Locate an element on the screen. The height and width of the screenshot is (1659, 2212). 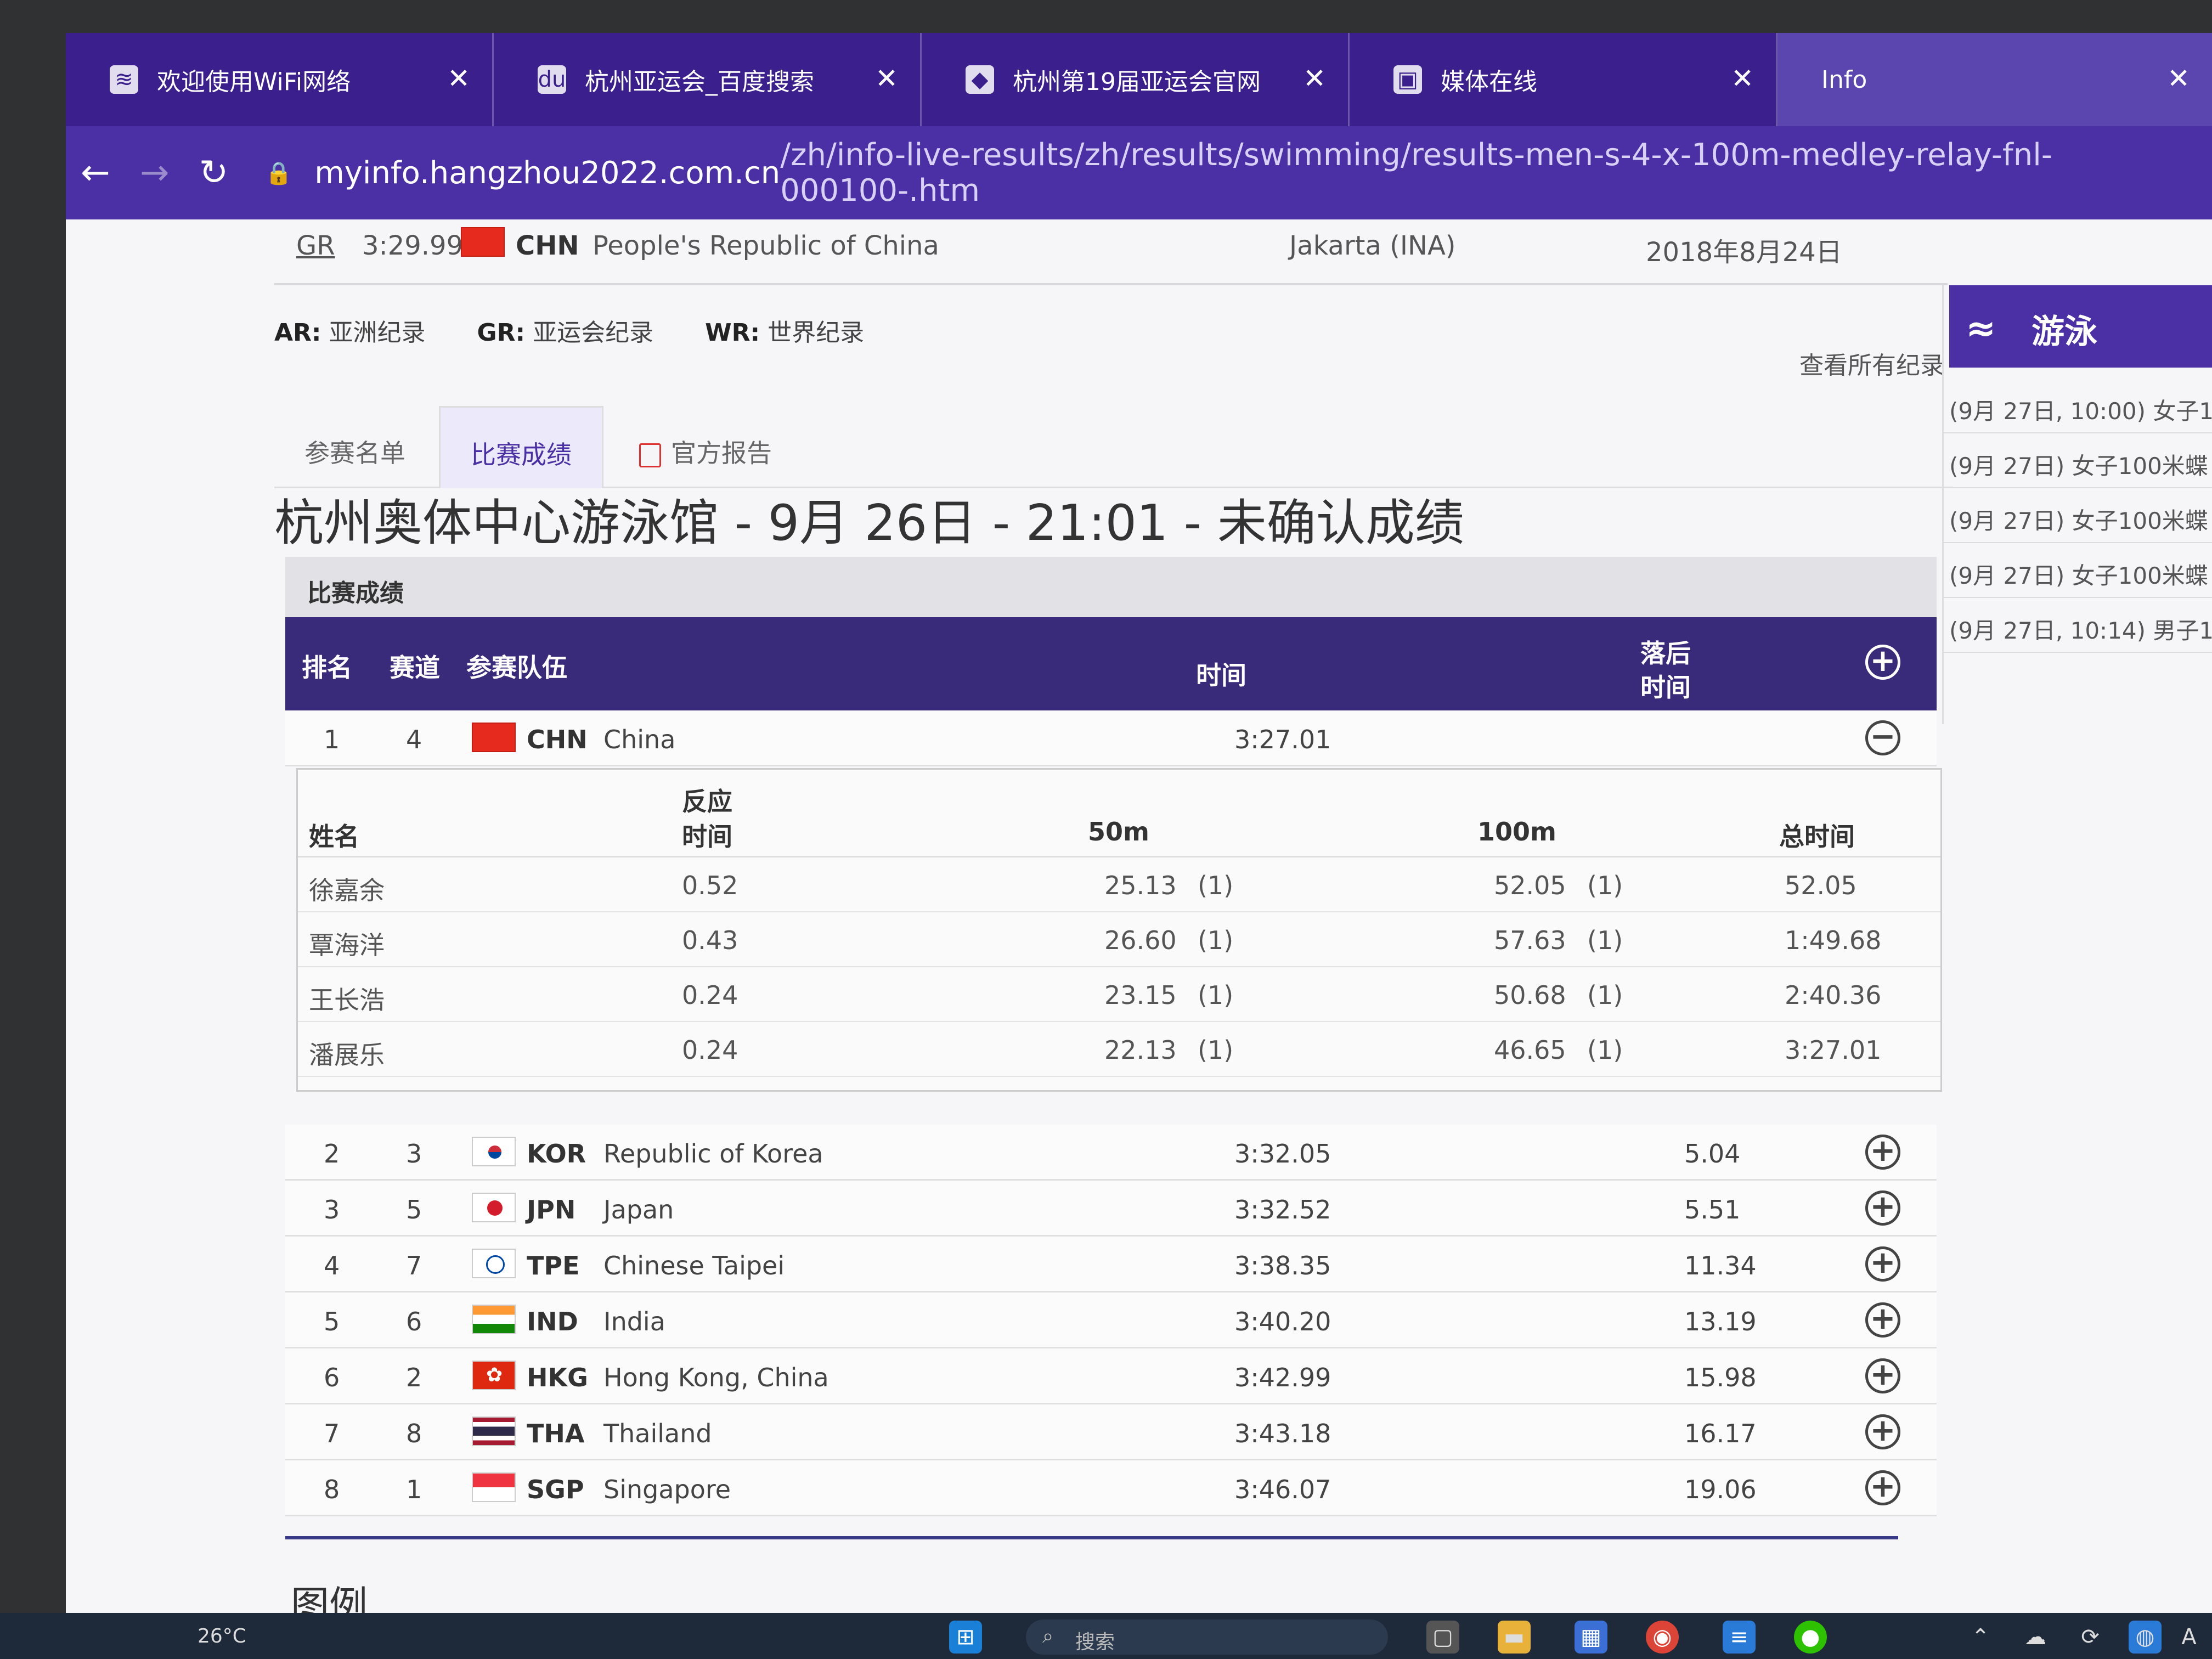
sidebar-item-event: (9月 27日, 10:14) 男子10 is located at coordinates (2078, 625).